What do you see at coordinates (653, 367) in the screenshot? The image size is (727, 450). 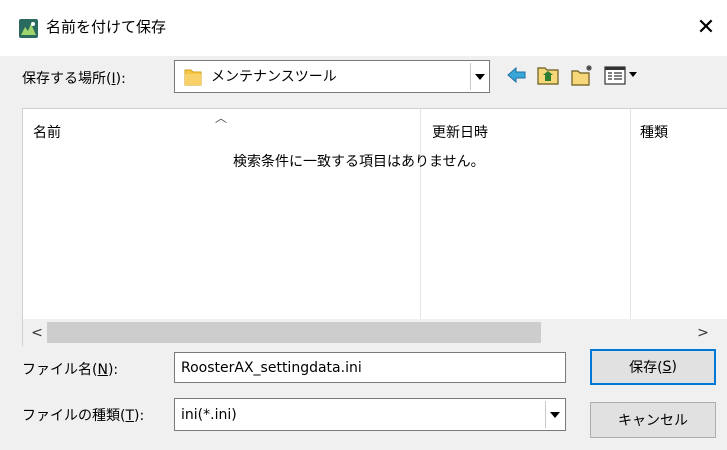 I see `save-button: 保存(S)` at bounding box center [653, 367].